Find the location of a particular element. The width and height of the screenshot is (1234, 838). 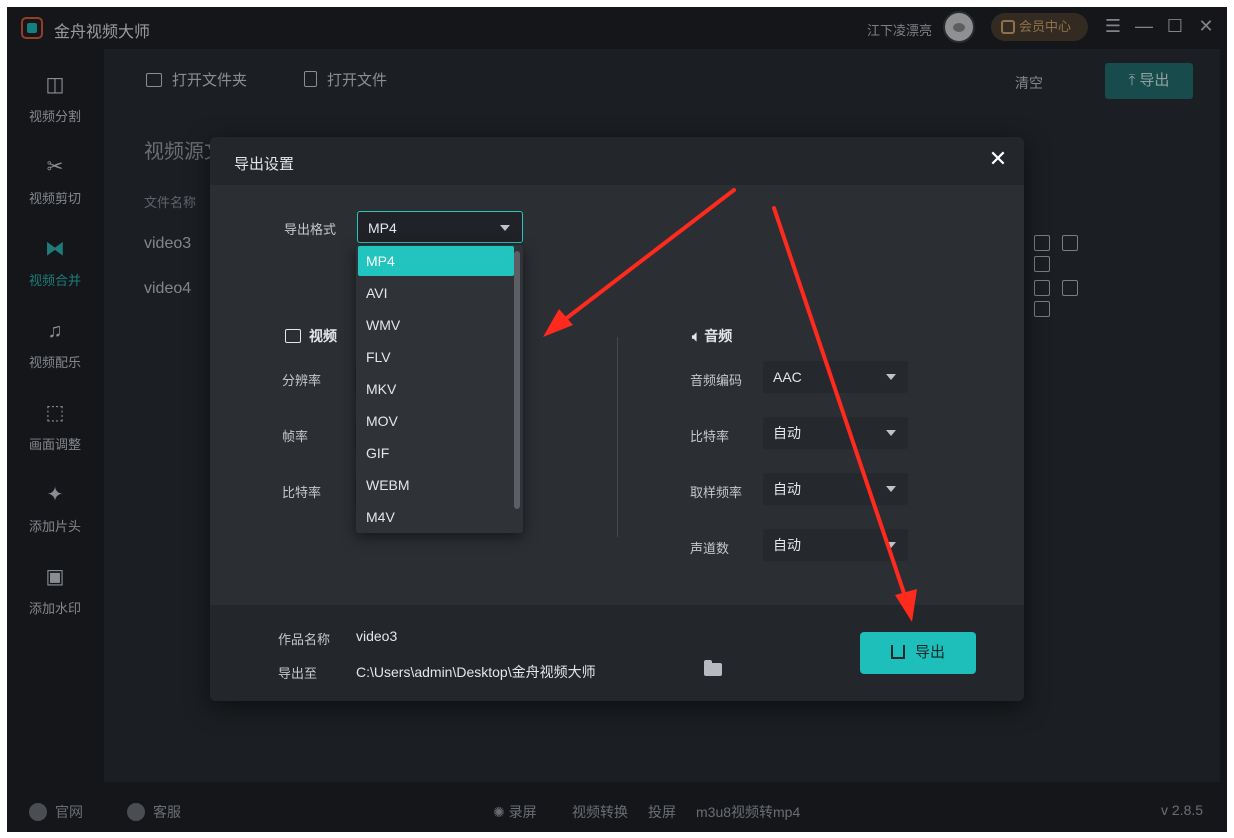

channels-value: 自动 is located at coordinates (787, 545).